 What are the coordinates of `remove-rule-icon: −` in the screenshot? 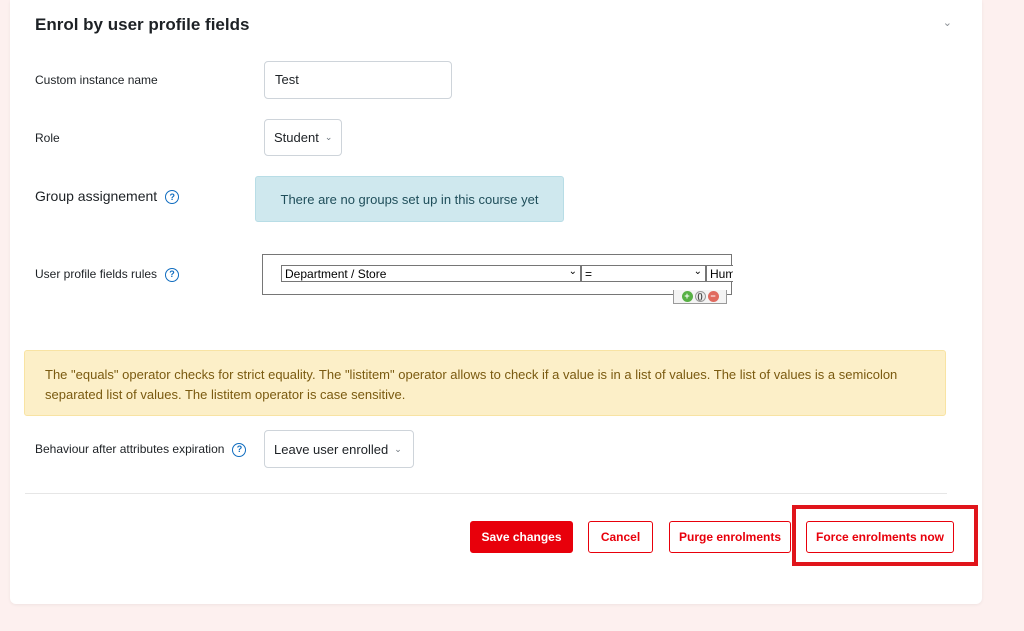 It's located at (713, 296).